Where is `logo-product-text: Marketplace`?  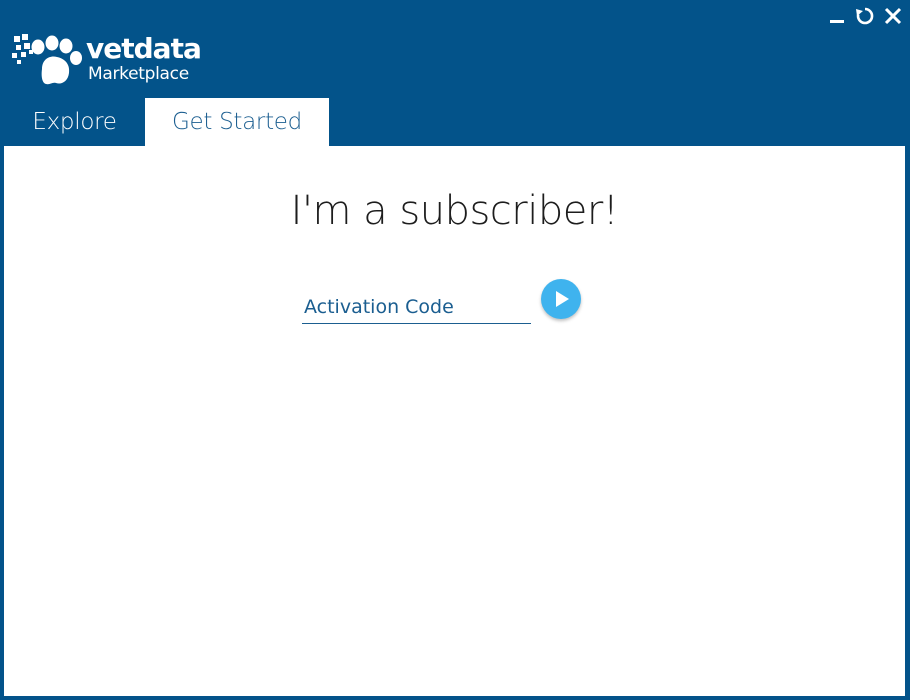
logo-product-text: Marketplace is located at coordinates (138, 74).